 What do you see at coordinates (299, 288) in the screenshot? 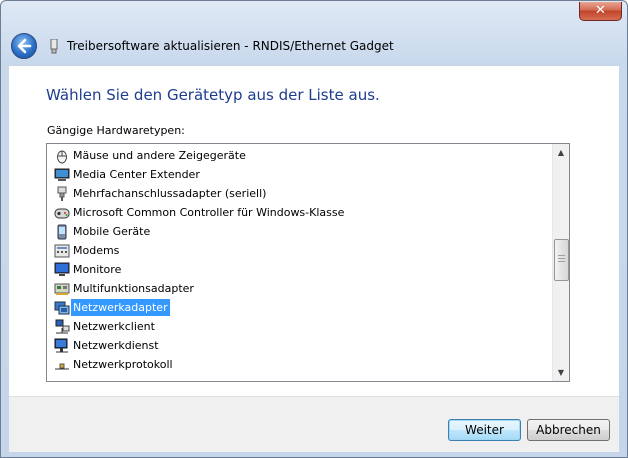
I see `list-item: Multifunktionsadapter` at bounding box center [299, 288].